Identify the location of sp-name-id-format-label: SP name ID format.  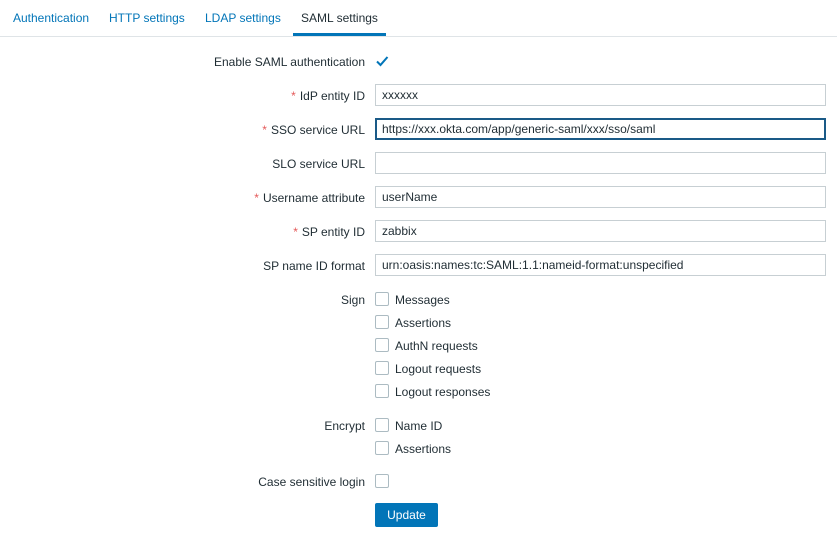
(314, 266).